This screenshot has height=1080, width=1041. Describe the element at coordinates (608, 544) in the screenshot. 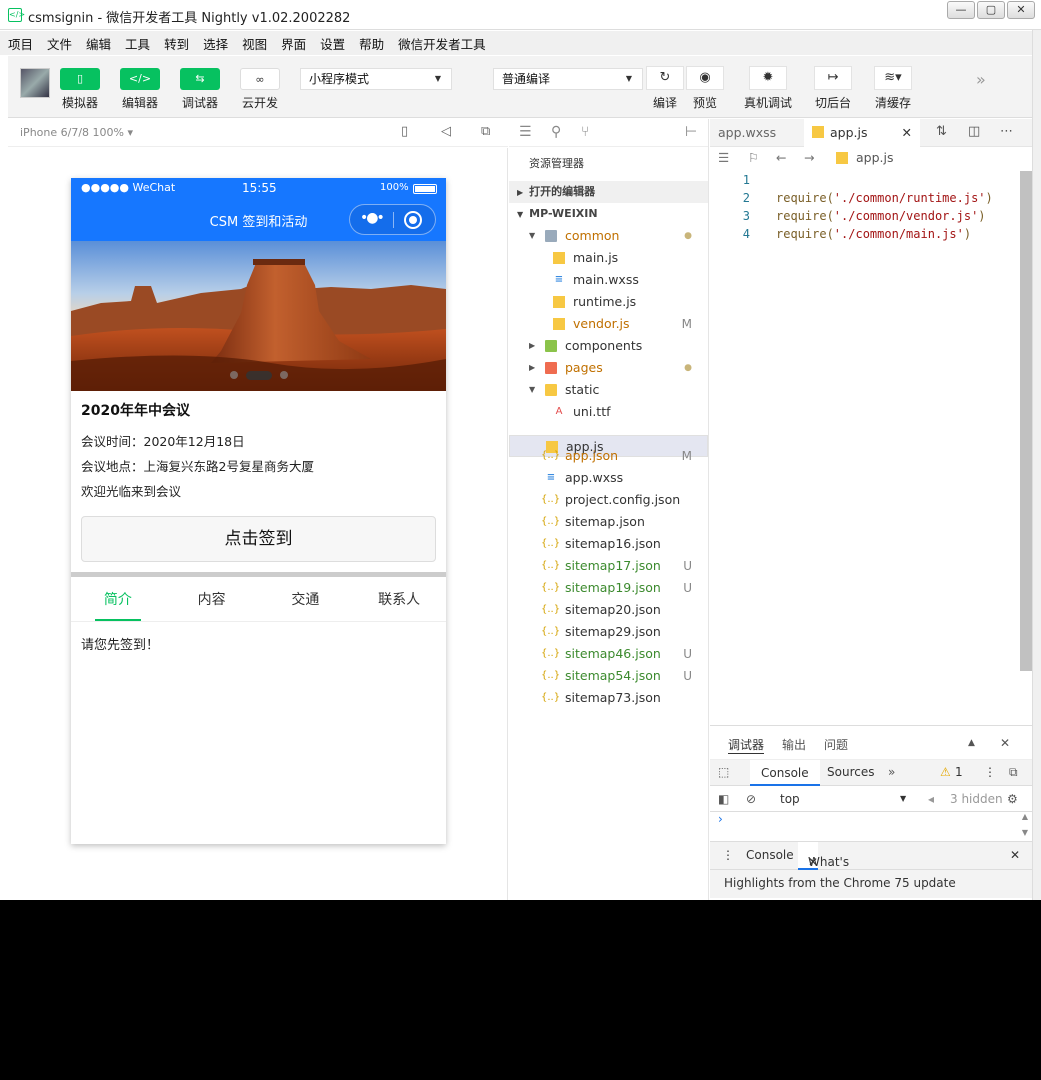

I see `file-tree-item: {..} sitemap16.json` at that location.